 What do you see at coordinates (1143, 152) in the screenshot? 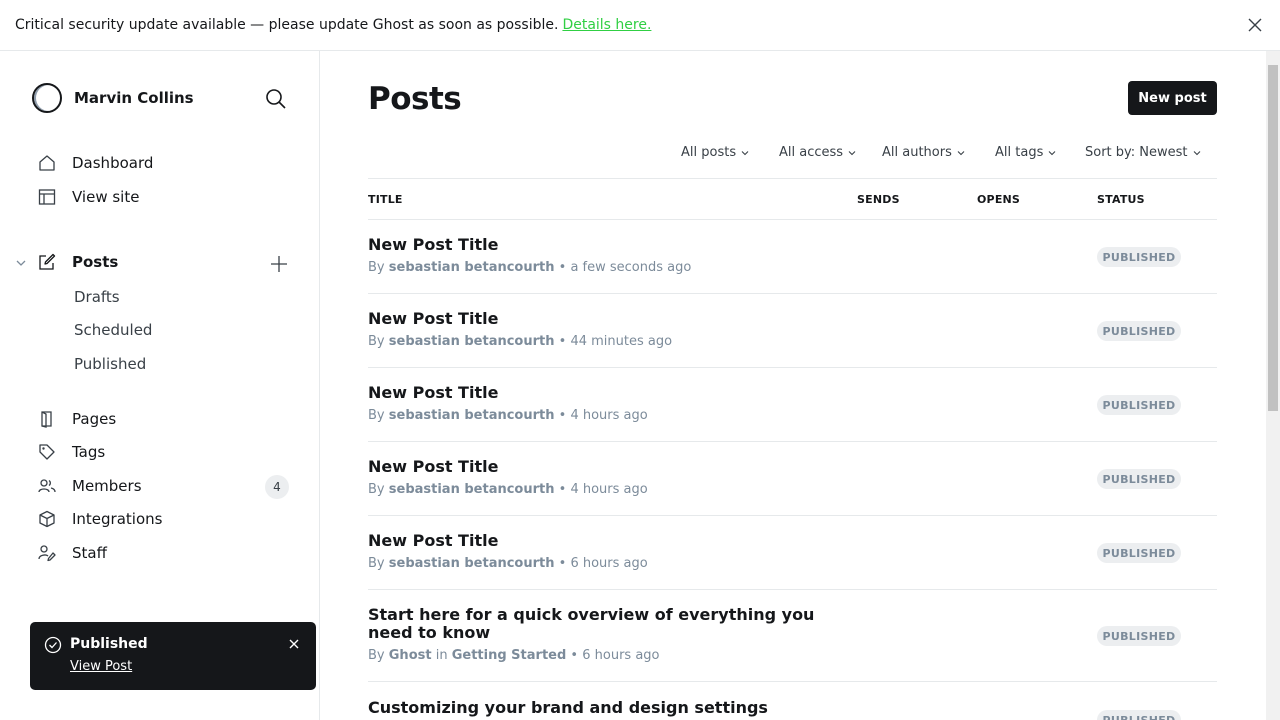
I see `filter-sort: Sort by: Newest` at bounding box center [1143, 152].